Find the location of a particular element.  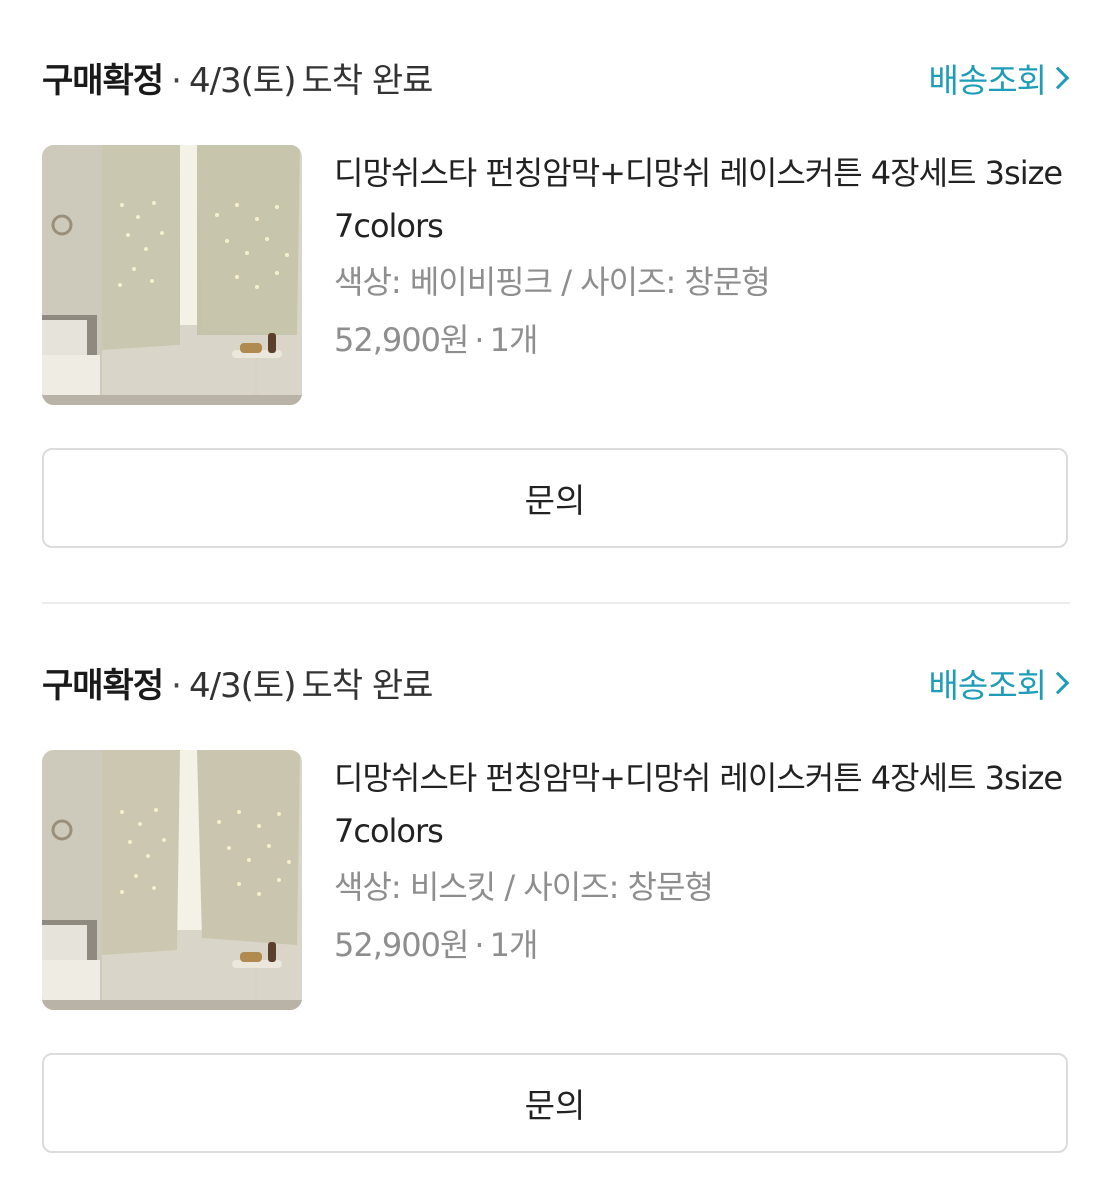

product-option: 색상: 비스킷 / 사이즈: 창문형 is located at coordinates (524, 887).